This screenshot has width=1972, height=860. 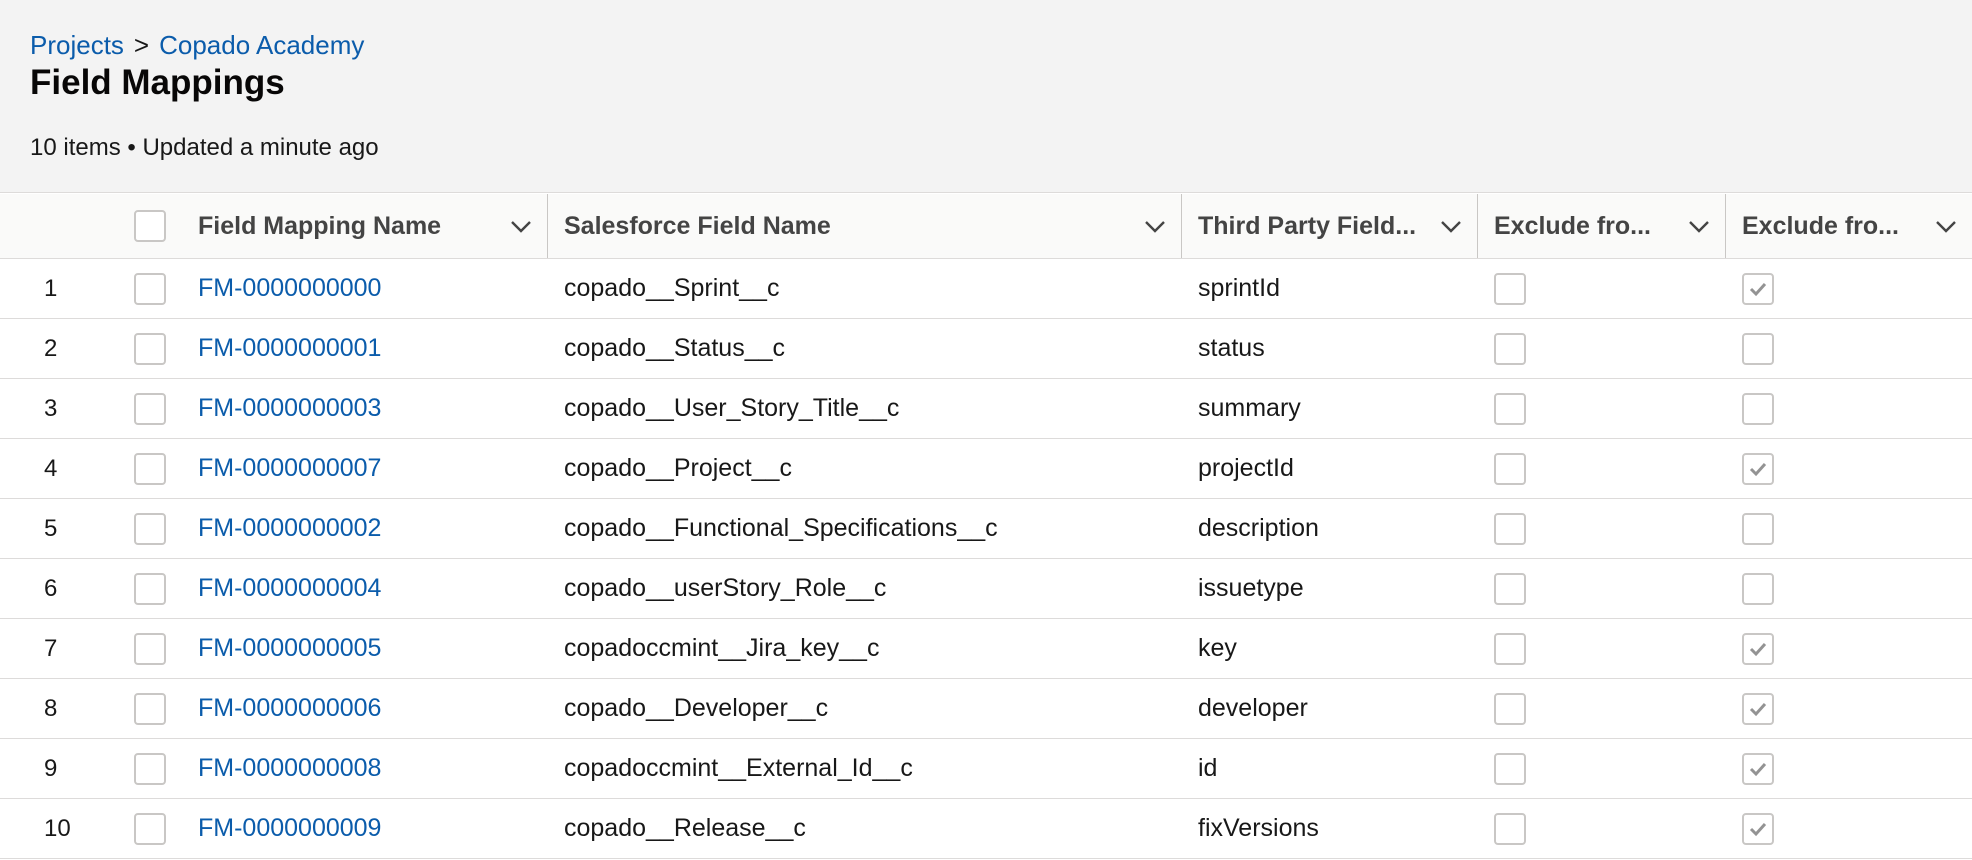 I want to click on row-number-header, so click(x=56, y=226).